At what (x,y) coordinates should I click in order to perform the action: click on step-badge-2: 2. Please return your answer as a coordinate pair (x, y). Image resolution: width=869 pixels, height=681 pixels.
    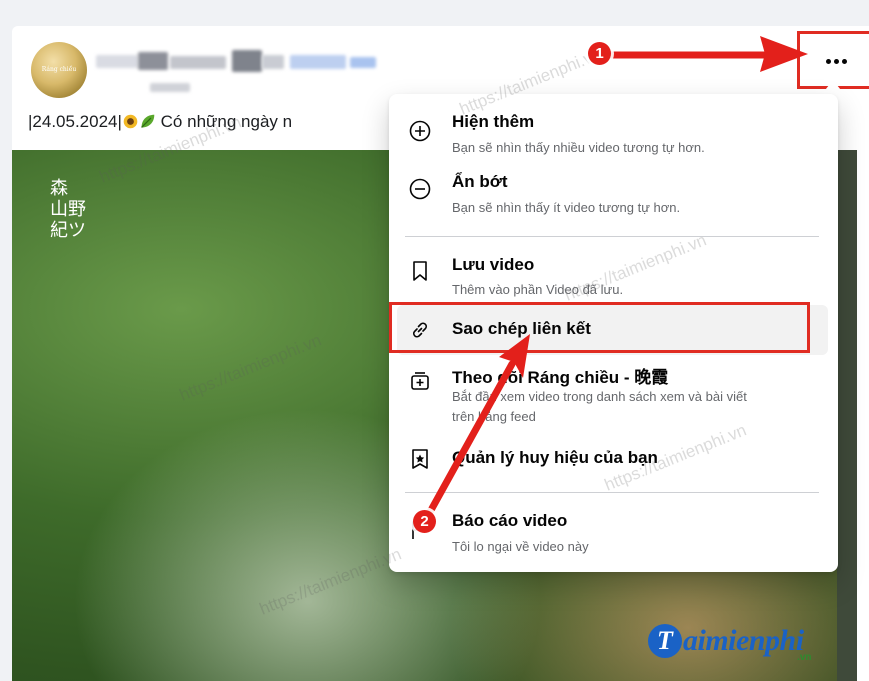
    Looking at the image, I should click on (424, 521).